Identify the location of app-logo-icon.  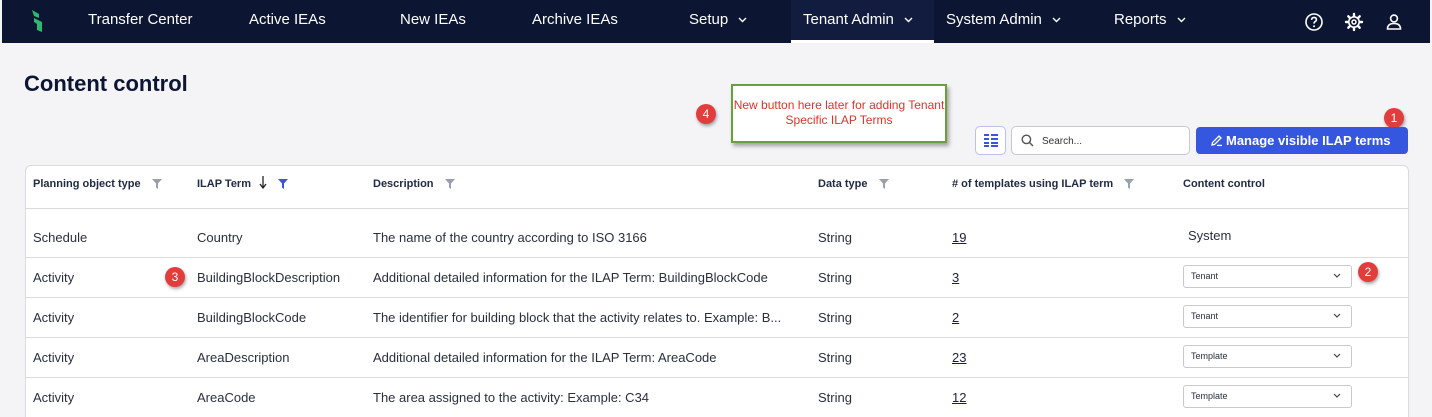
(38, 21).